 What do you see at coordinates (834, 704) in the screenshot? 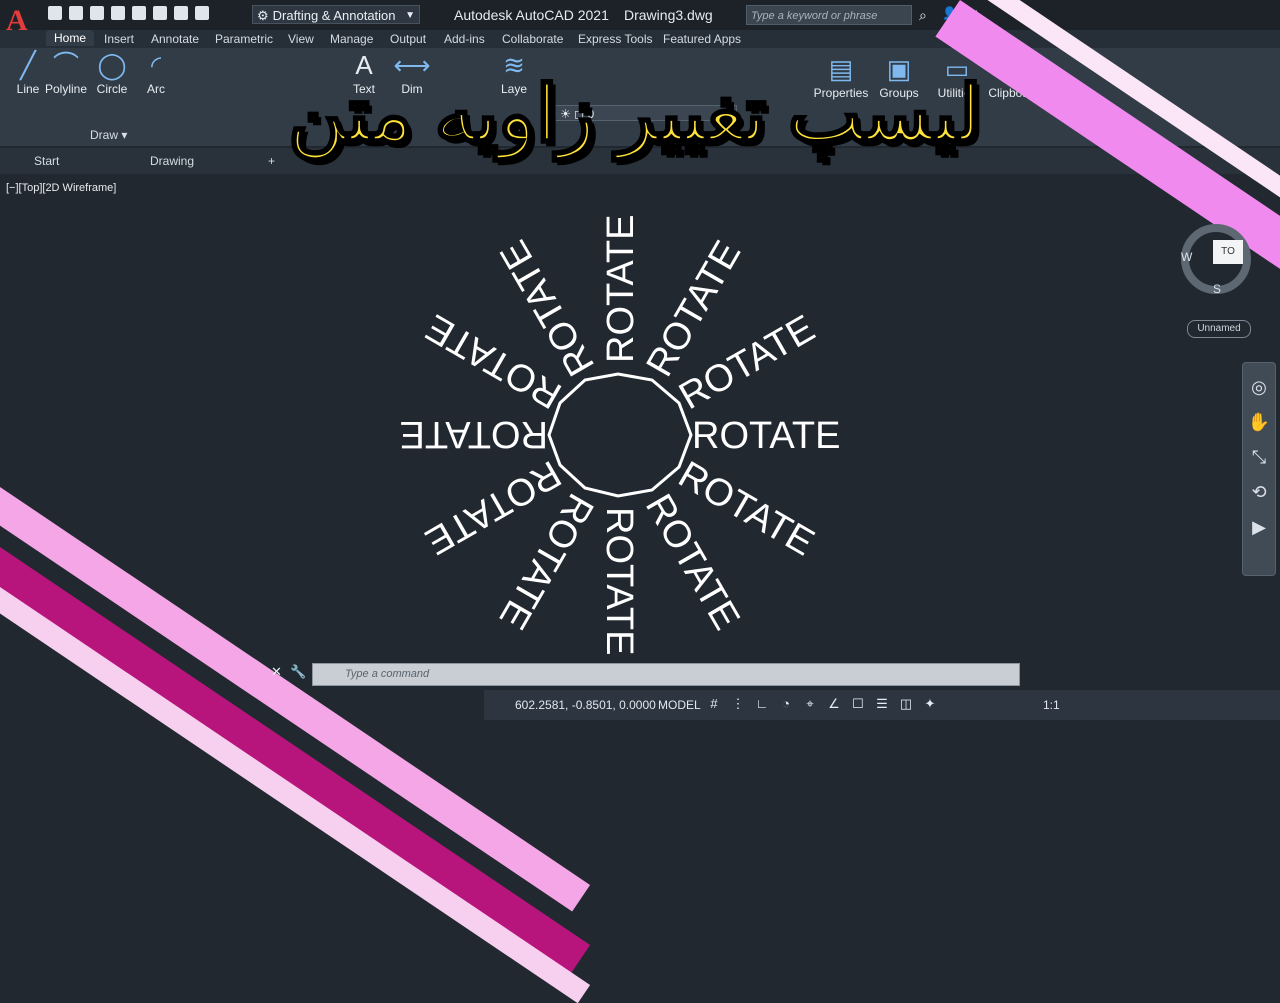
I see `otrack-icon: ∠` at bounding box center [834, 704].